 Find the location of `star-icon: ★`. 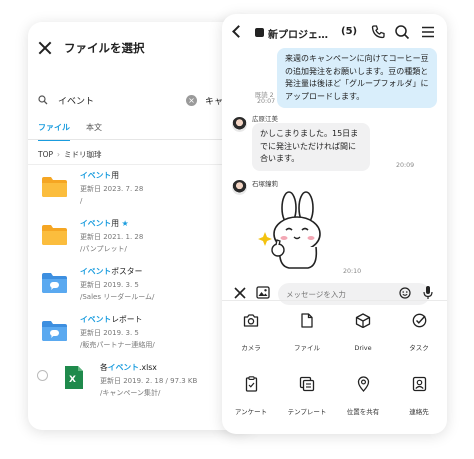

star-icon: ★ is located at coordinates (125, 223).